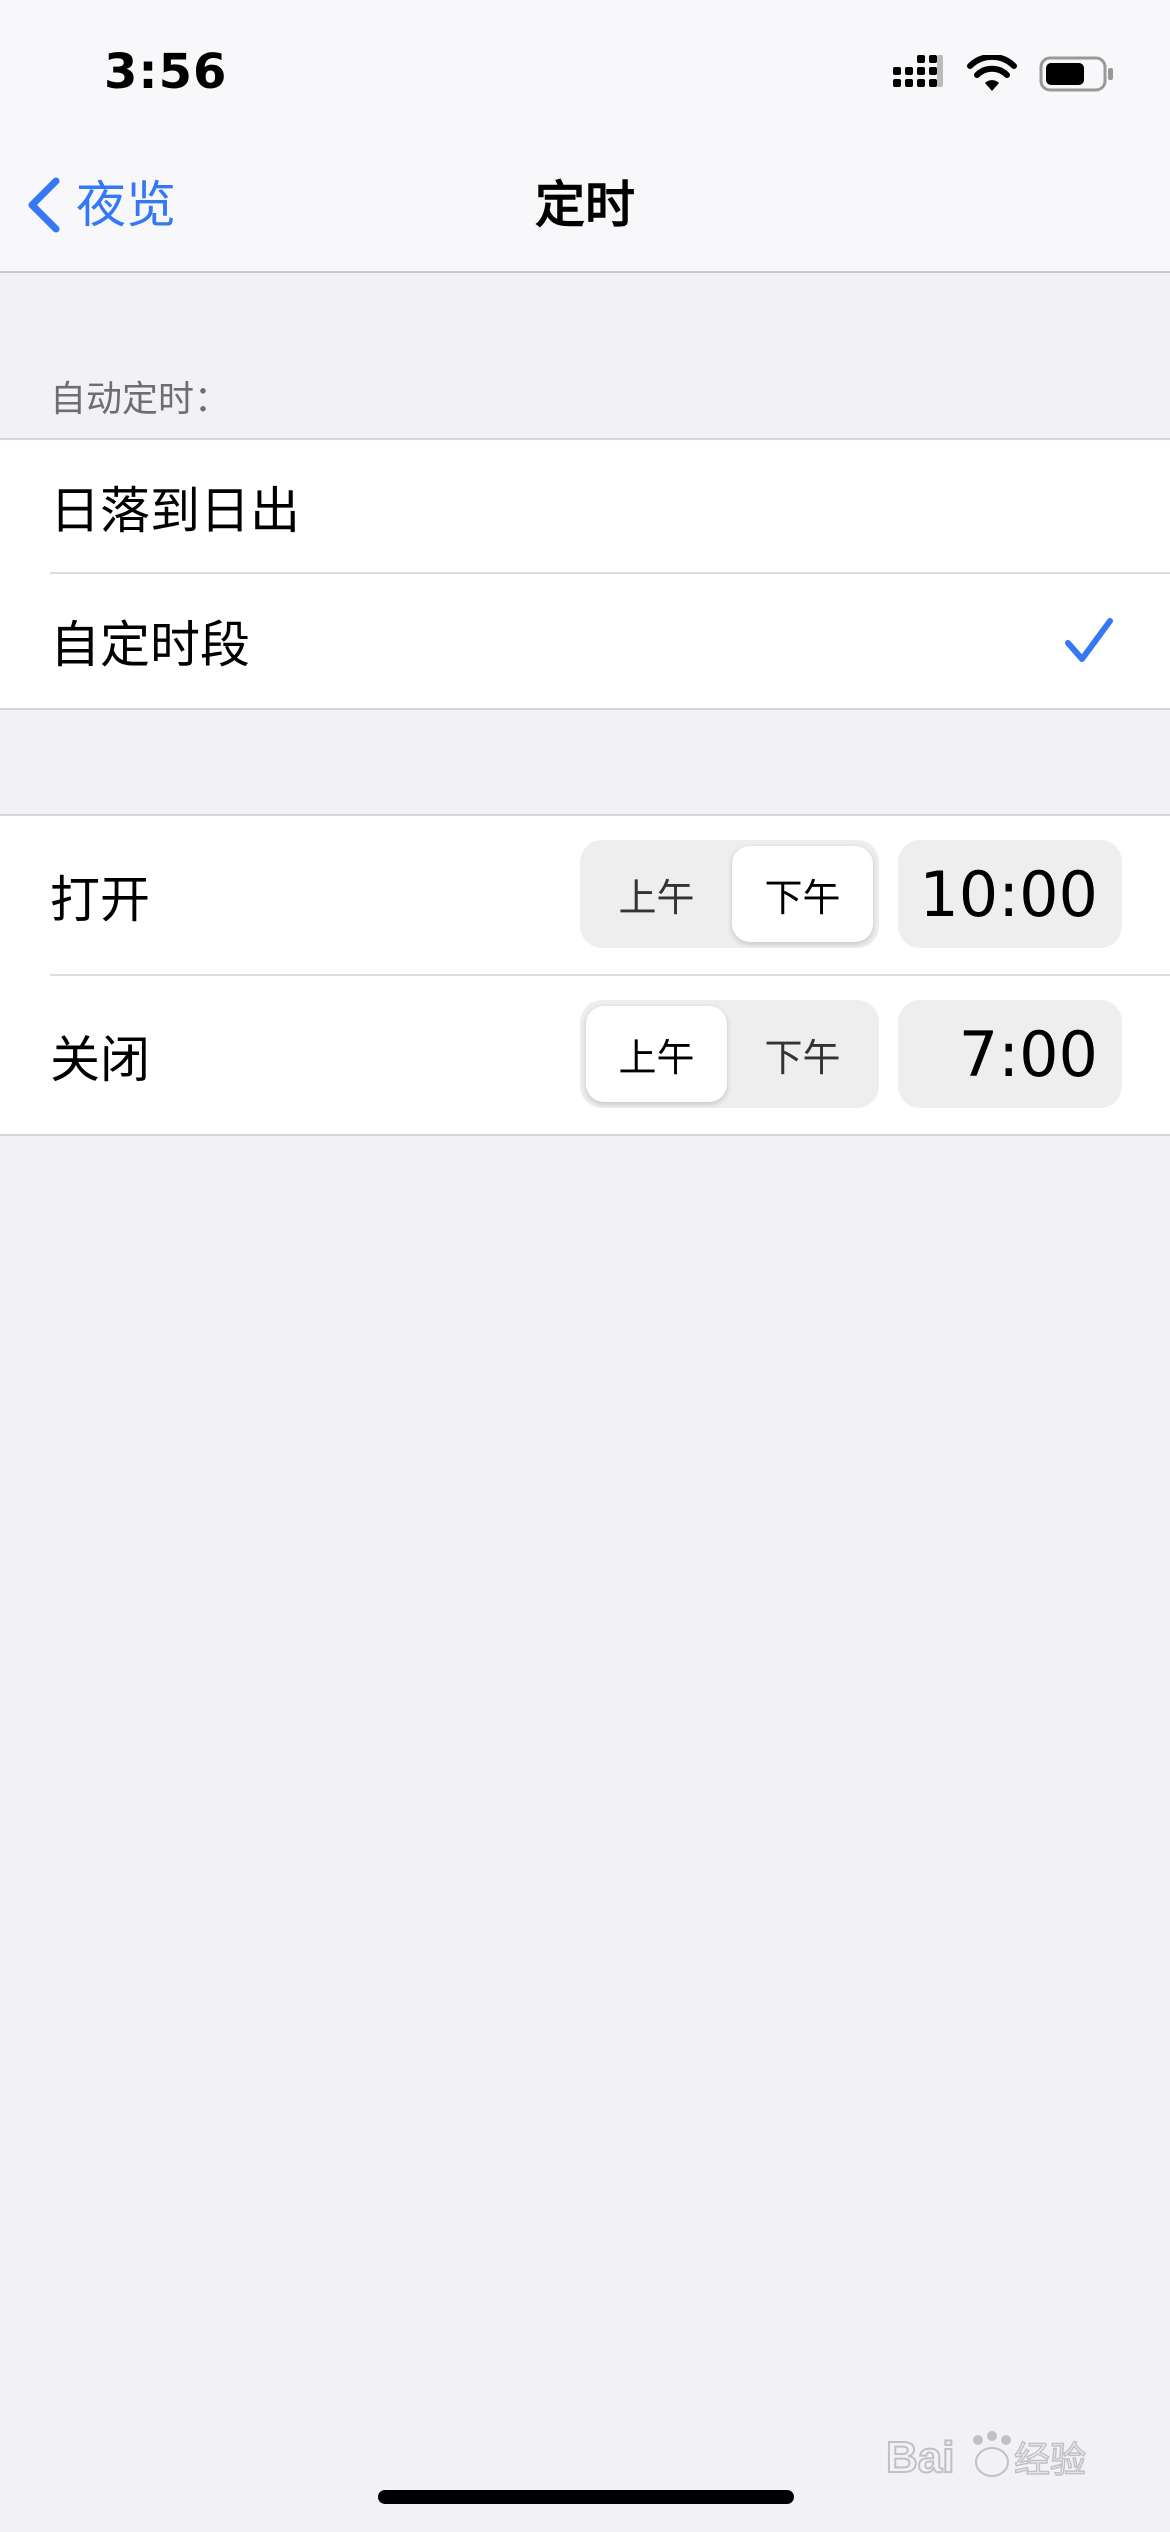 Image resolution: width=1170 pixels, height=2532 pixels. I want to click on status-time: 3:56, so click(166, 72).